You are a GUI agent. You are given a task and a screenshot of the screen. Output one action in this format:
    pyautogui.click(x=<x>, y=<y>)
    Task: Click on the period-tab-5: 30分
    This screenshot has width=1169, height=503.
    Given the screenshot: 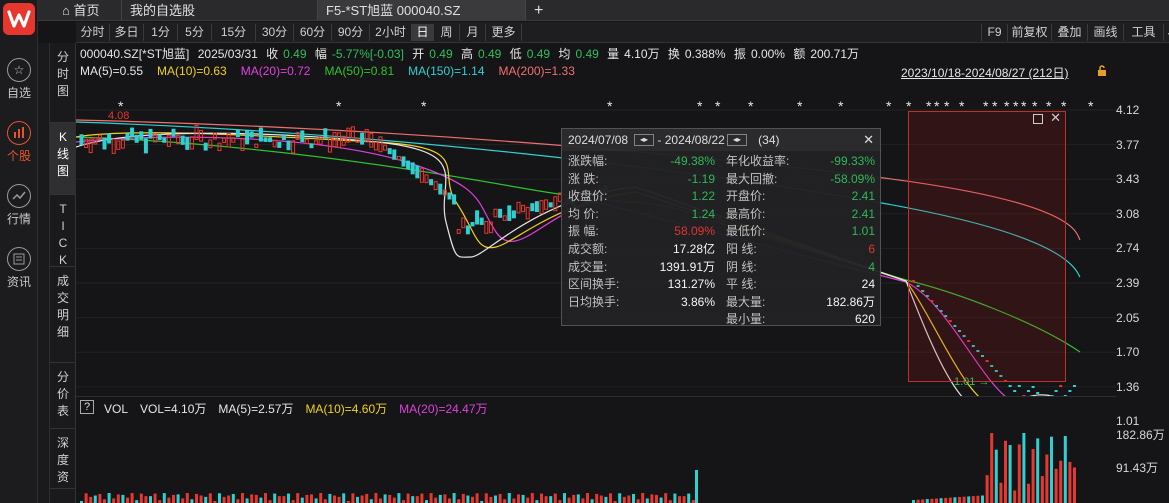 What is the action you would take?
    pyautogui.click(x=275, y=32)
    